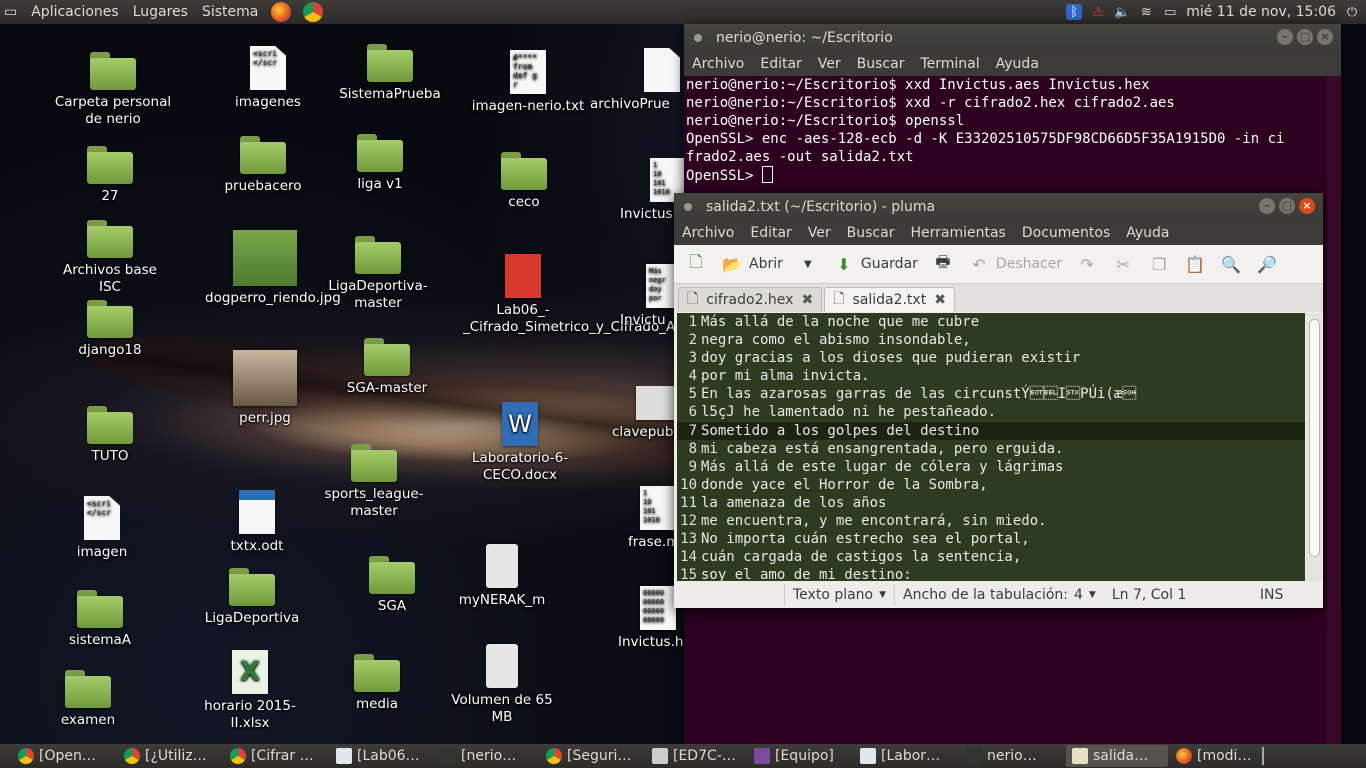 Image resolution: width=1366 pixels, height=768 pixels. I want to click on chrome-launcher-icon, so click(313, 12).